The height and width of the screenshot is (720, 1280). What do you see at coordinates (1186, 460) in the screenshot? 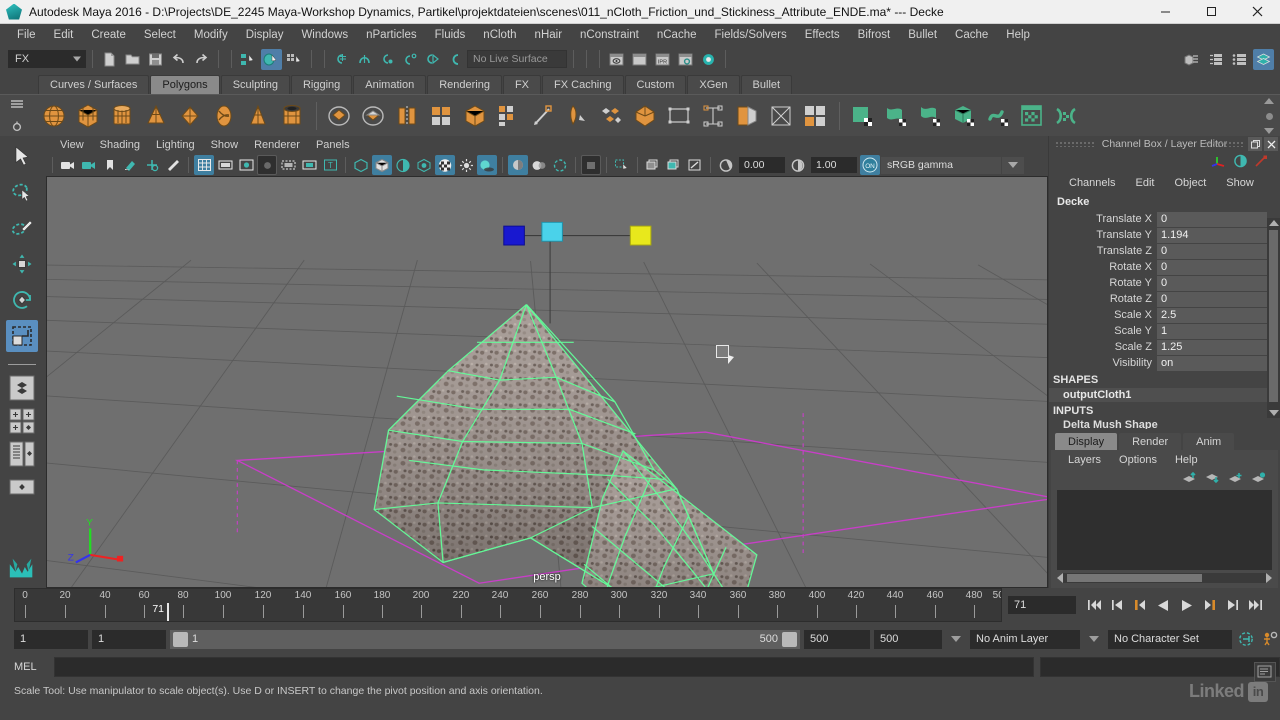
I see `layer-menu-help: Help` at bounding box center [1186, 460].